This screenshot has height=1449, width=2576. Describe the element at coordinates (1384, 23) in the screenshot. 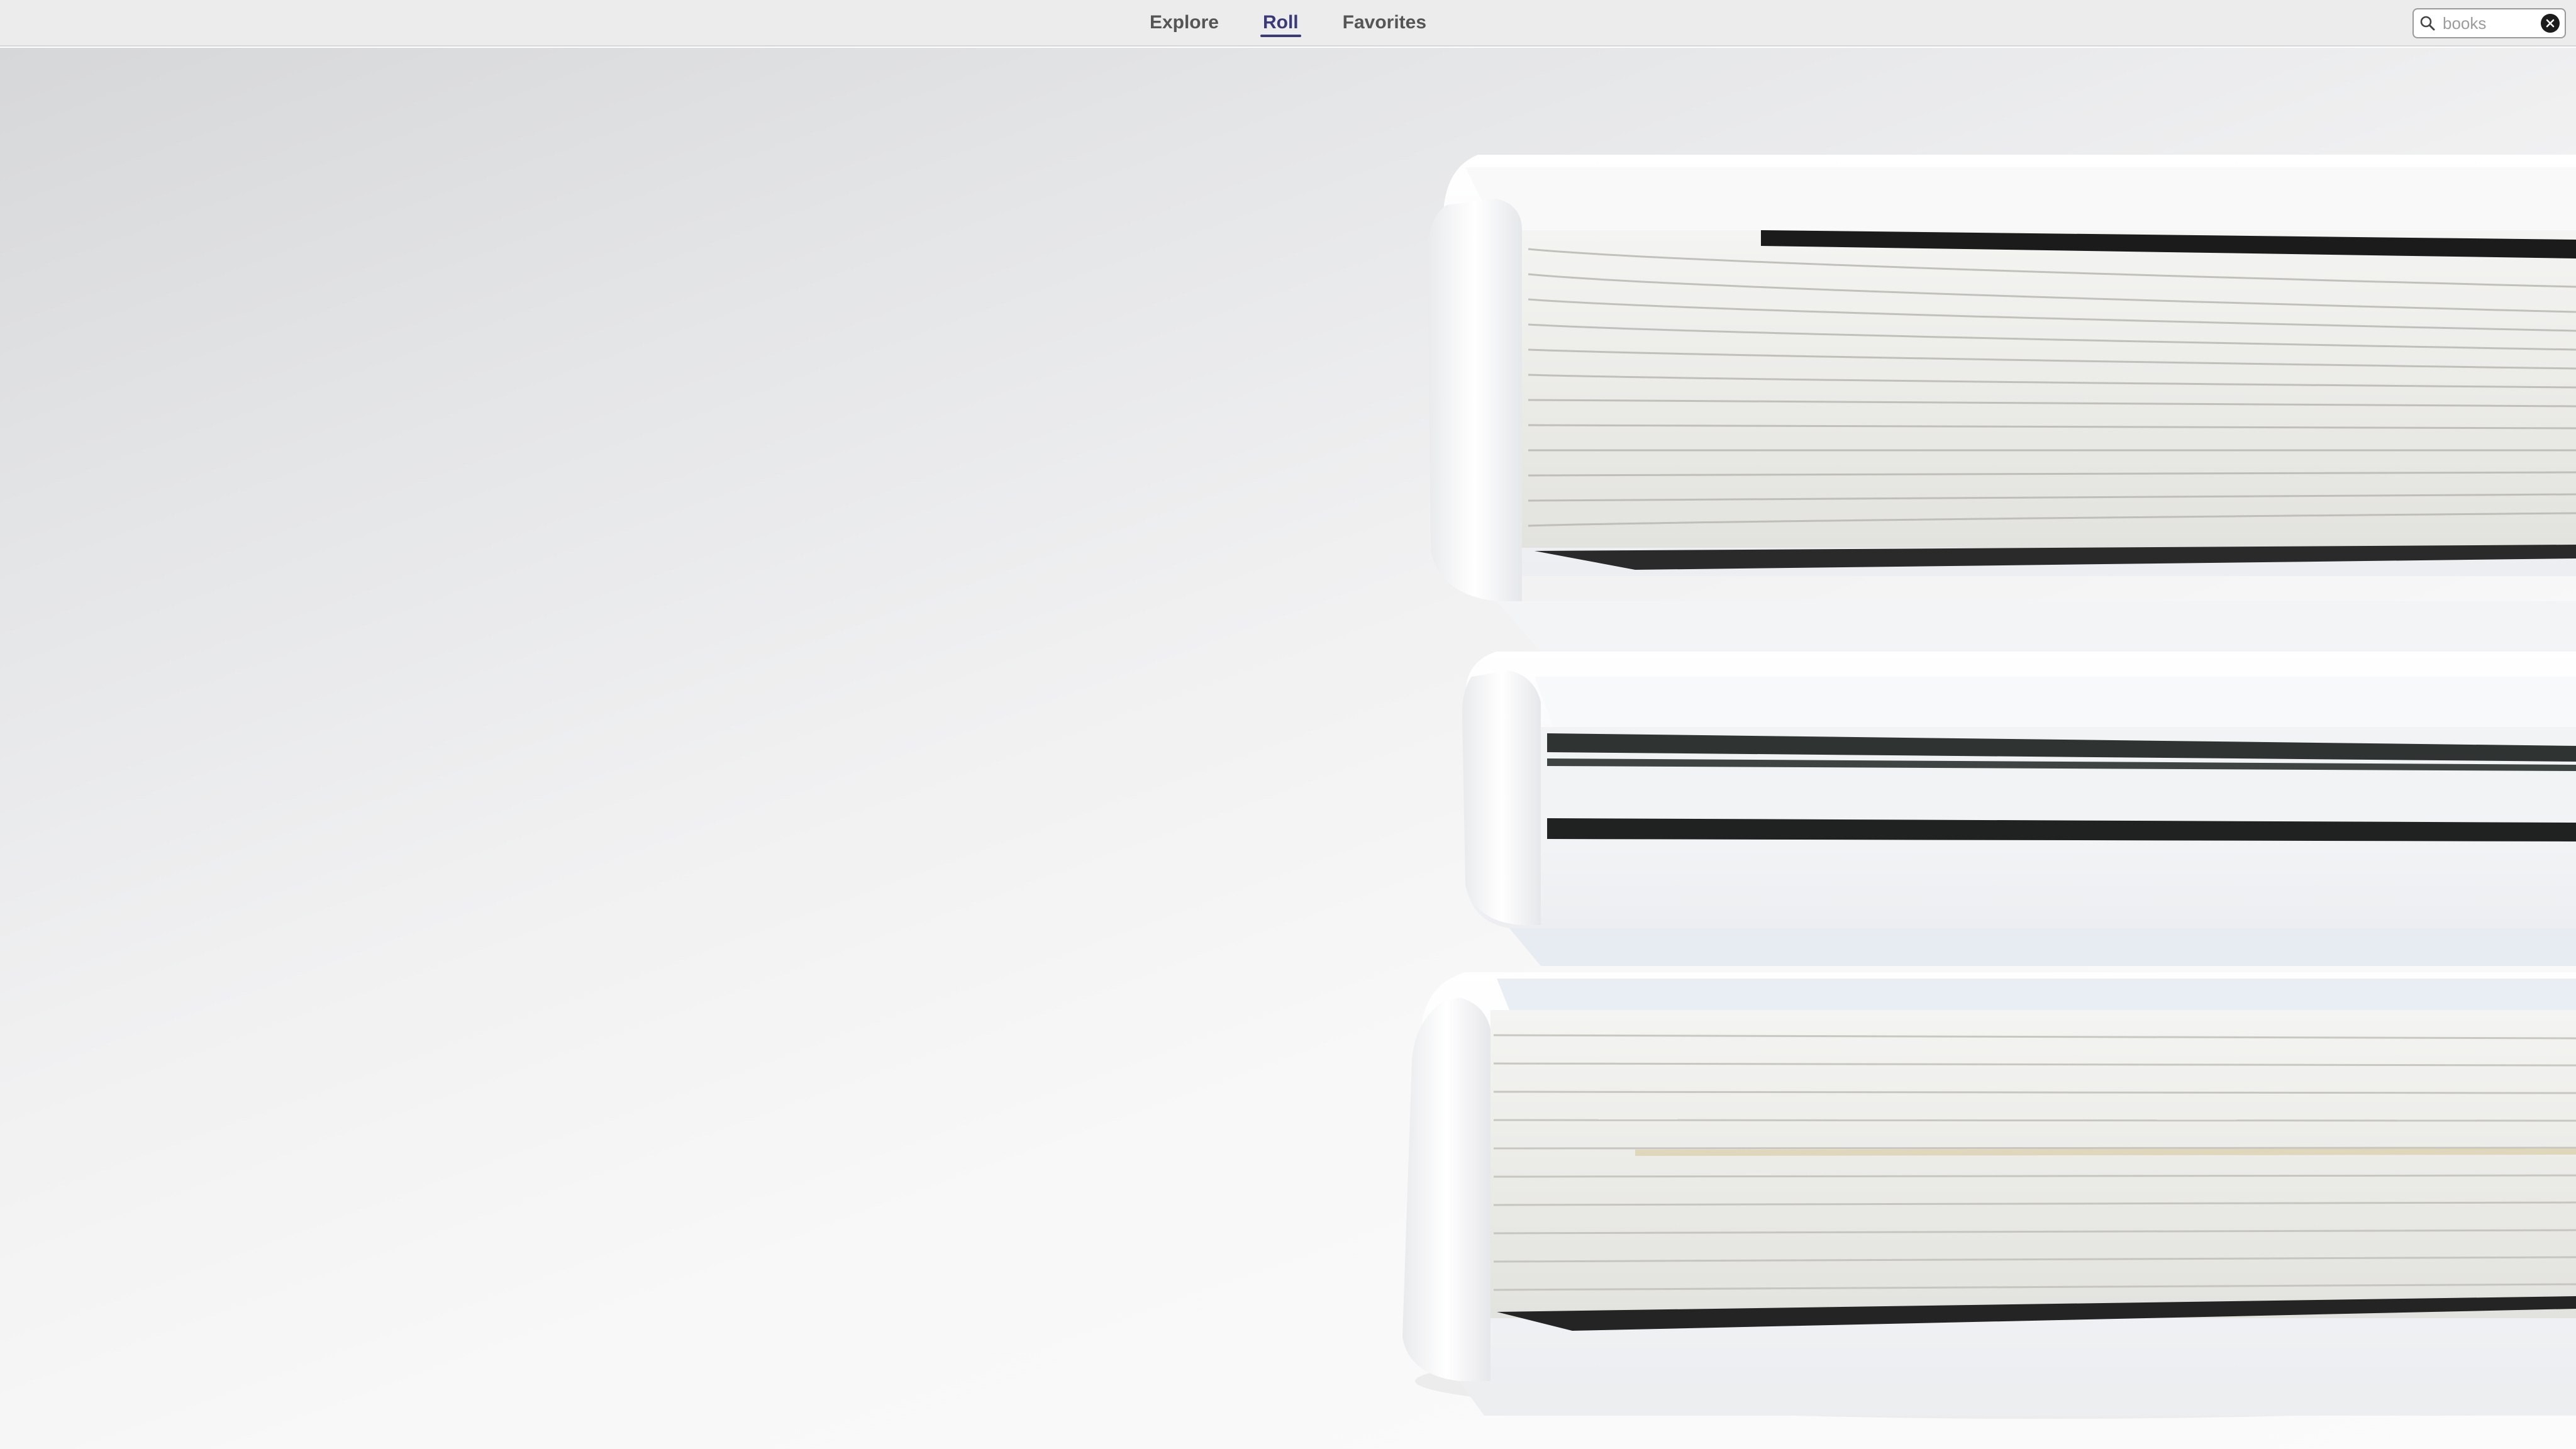

I see `tab-favorites: Favorites` at that location.